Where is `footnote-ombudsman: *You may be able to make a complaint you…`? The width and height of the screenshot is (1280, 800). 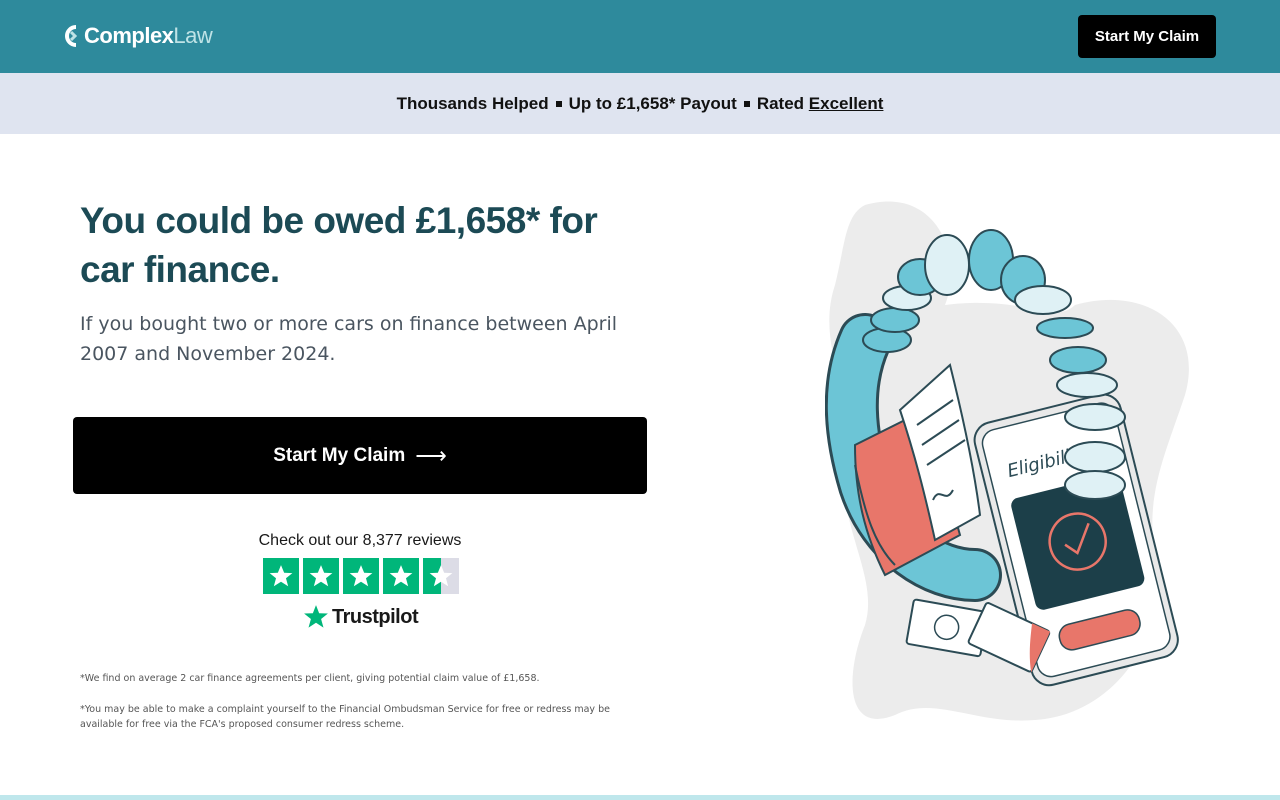
footnote-ombudsman: *You may be able to make a complaint you… is located at coordinates (345, 717).